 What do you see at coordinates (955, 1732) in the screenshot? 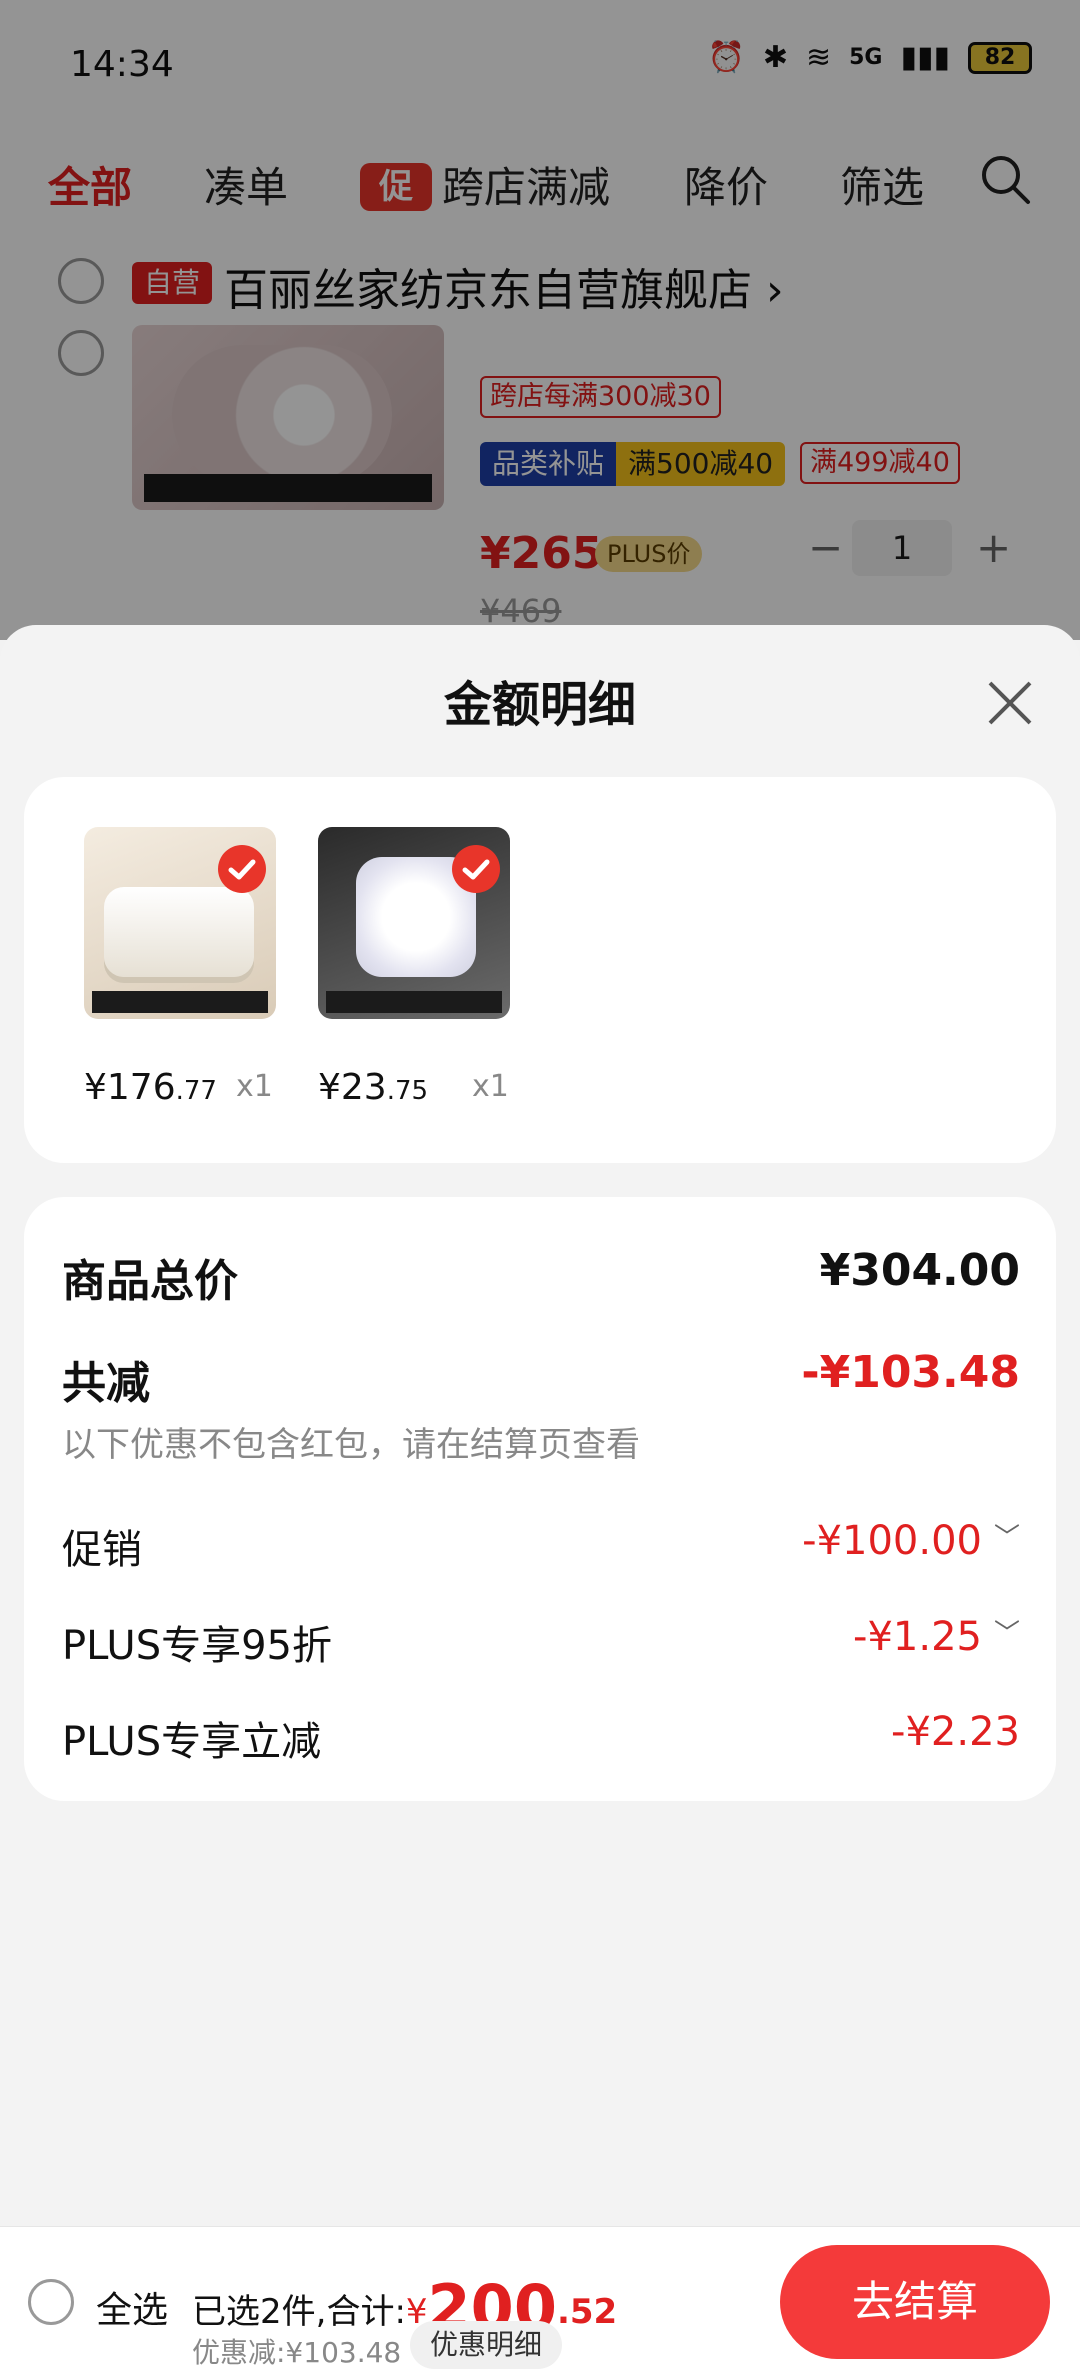
I see `plus-reduce-value: -¥2.23` at bounding box center [955, 1732].